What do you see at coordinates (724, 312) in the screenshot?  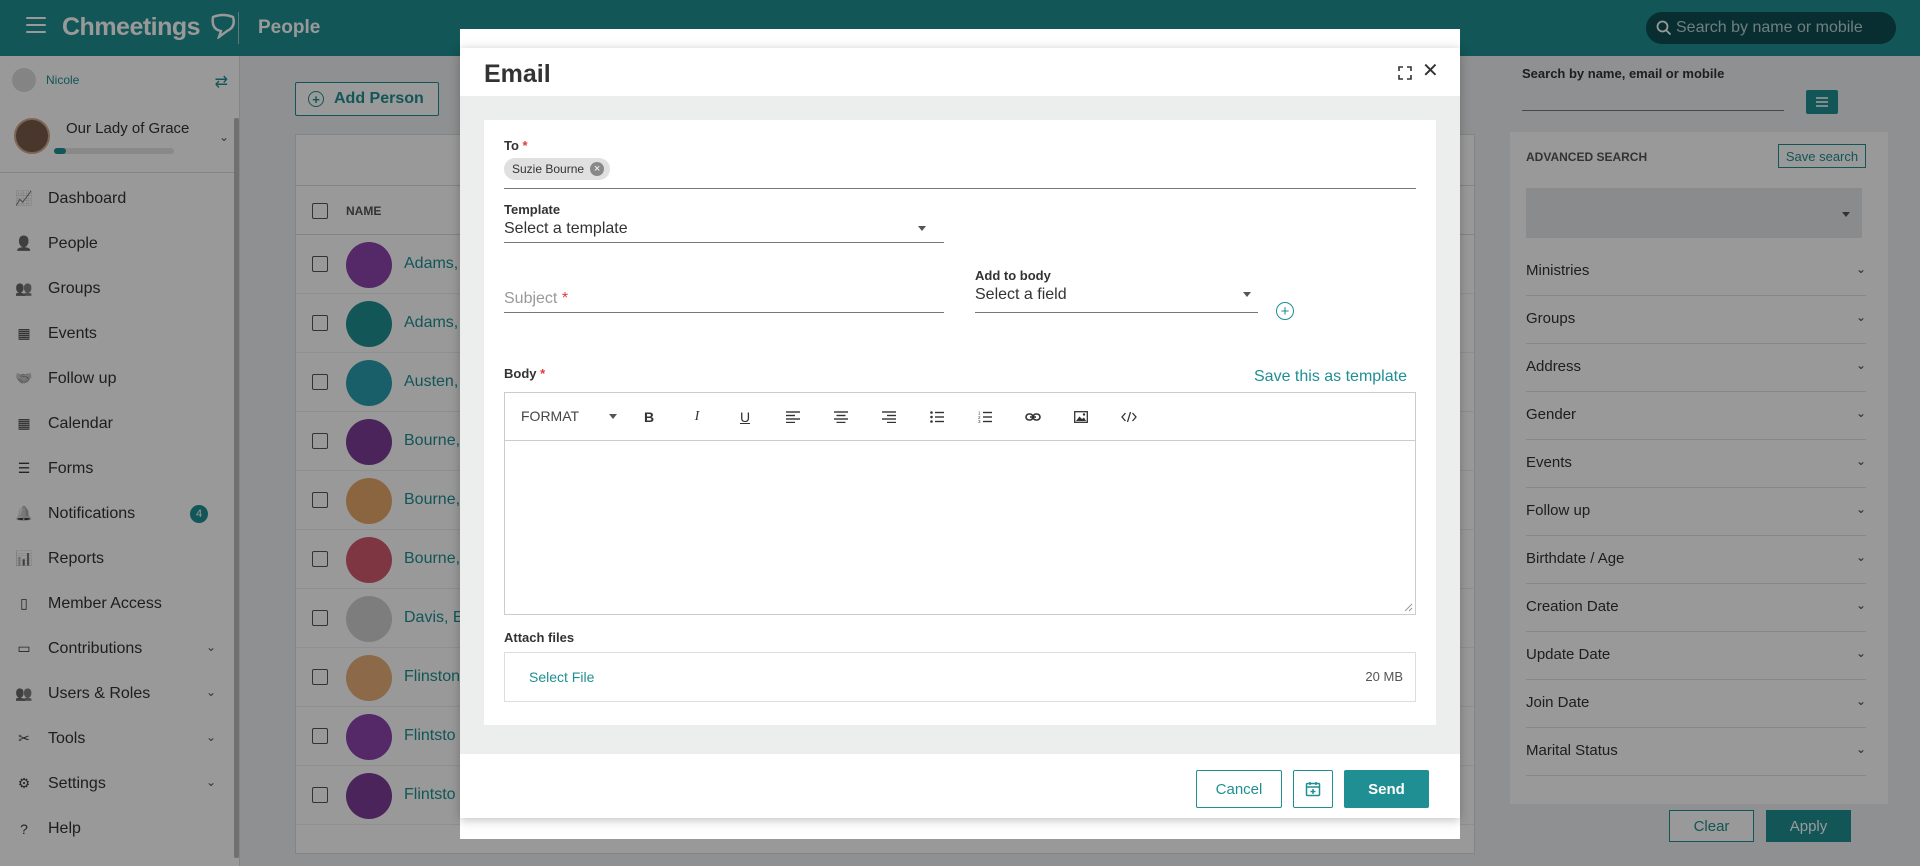 I see `subject-field-line` at bounding box center [724, 312].